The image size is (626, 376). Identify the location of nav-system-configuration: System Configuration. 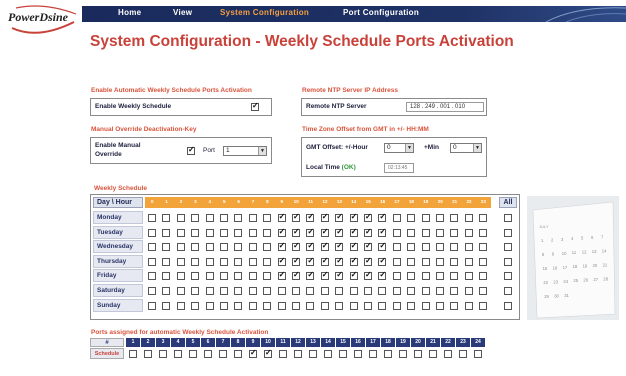
(264, 12).